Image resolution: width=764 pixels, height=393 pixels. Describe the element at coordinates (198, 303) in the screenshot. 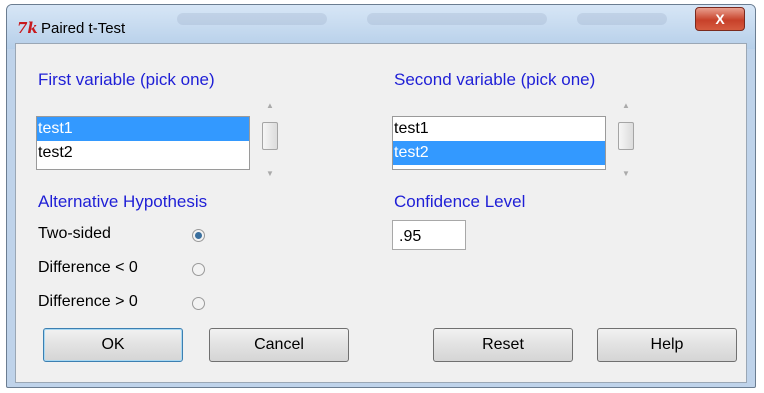

I see `difference-greater-than-zero-radio` at that location.